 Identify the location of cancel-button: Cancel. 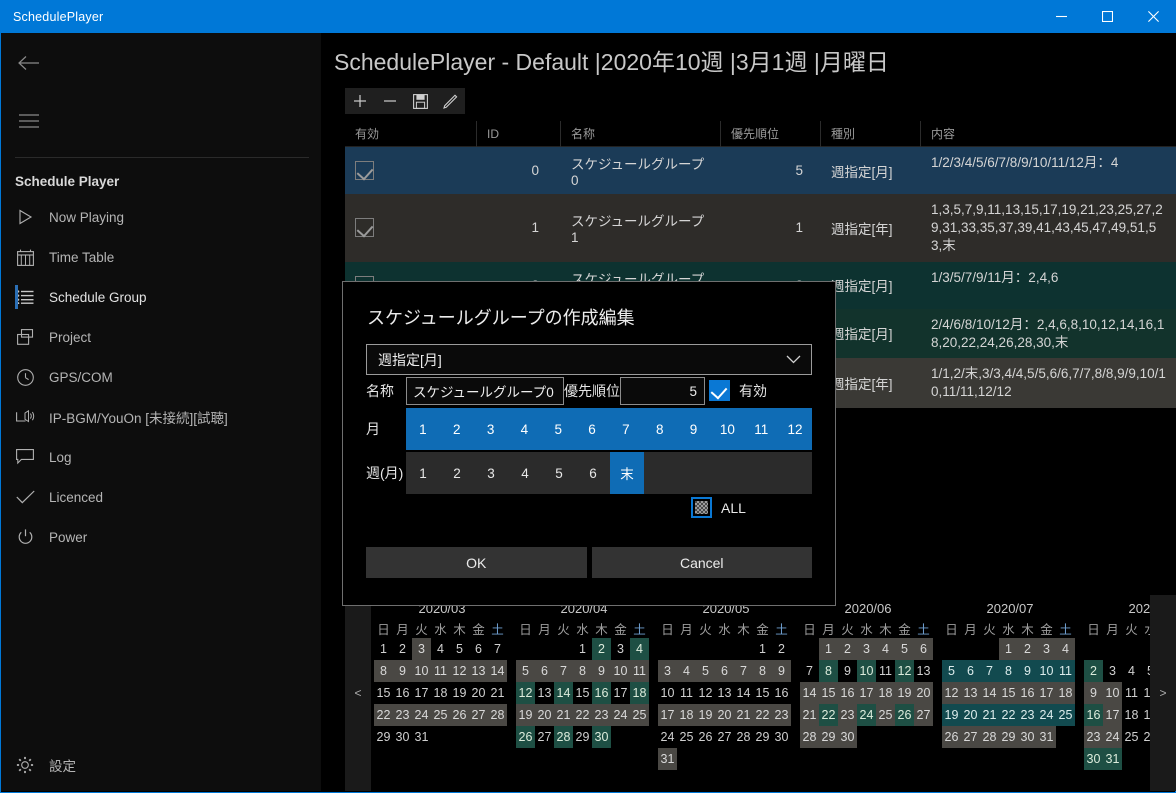
(701, 562).